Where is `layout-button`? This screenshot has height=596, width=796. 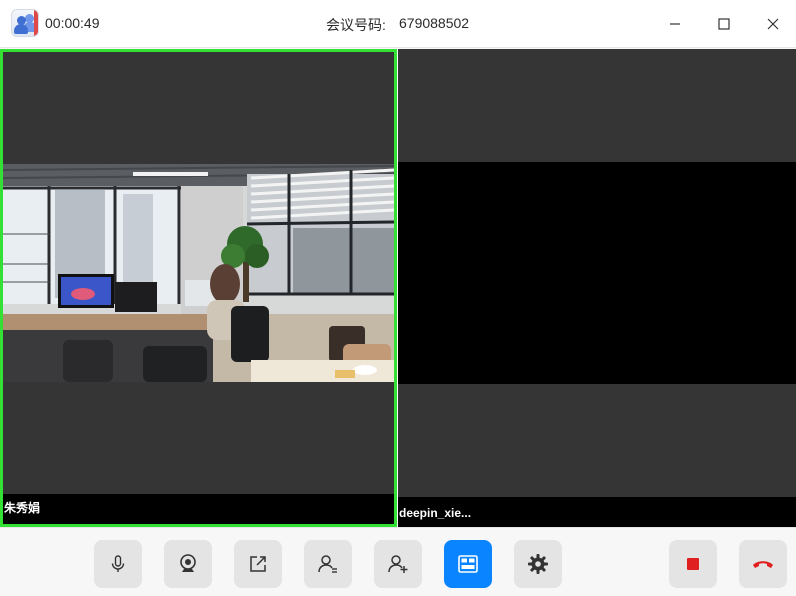
layout-button is located at coordinates (468, 564).